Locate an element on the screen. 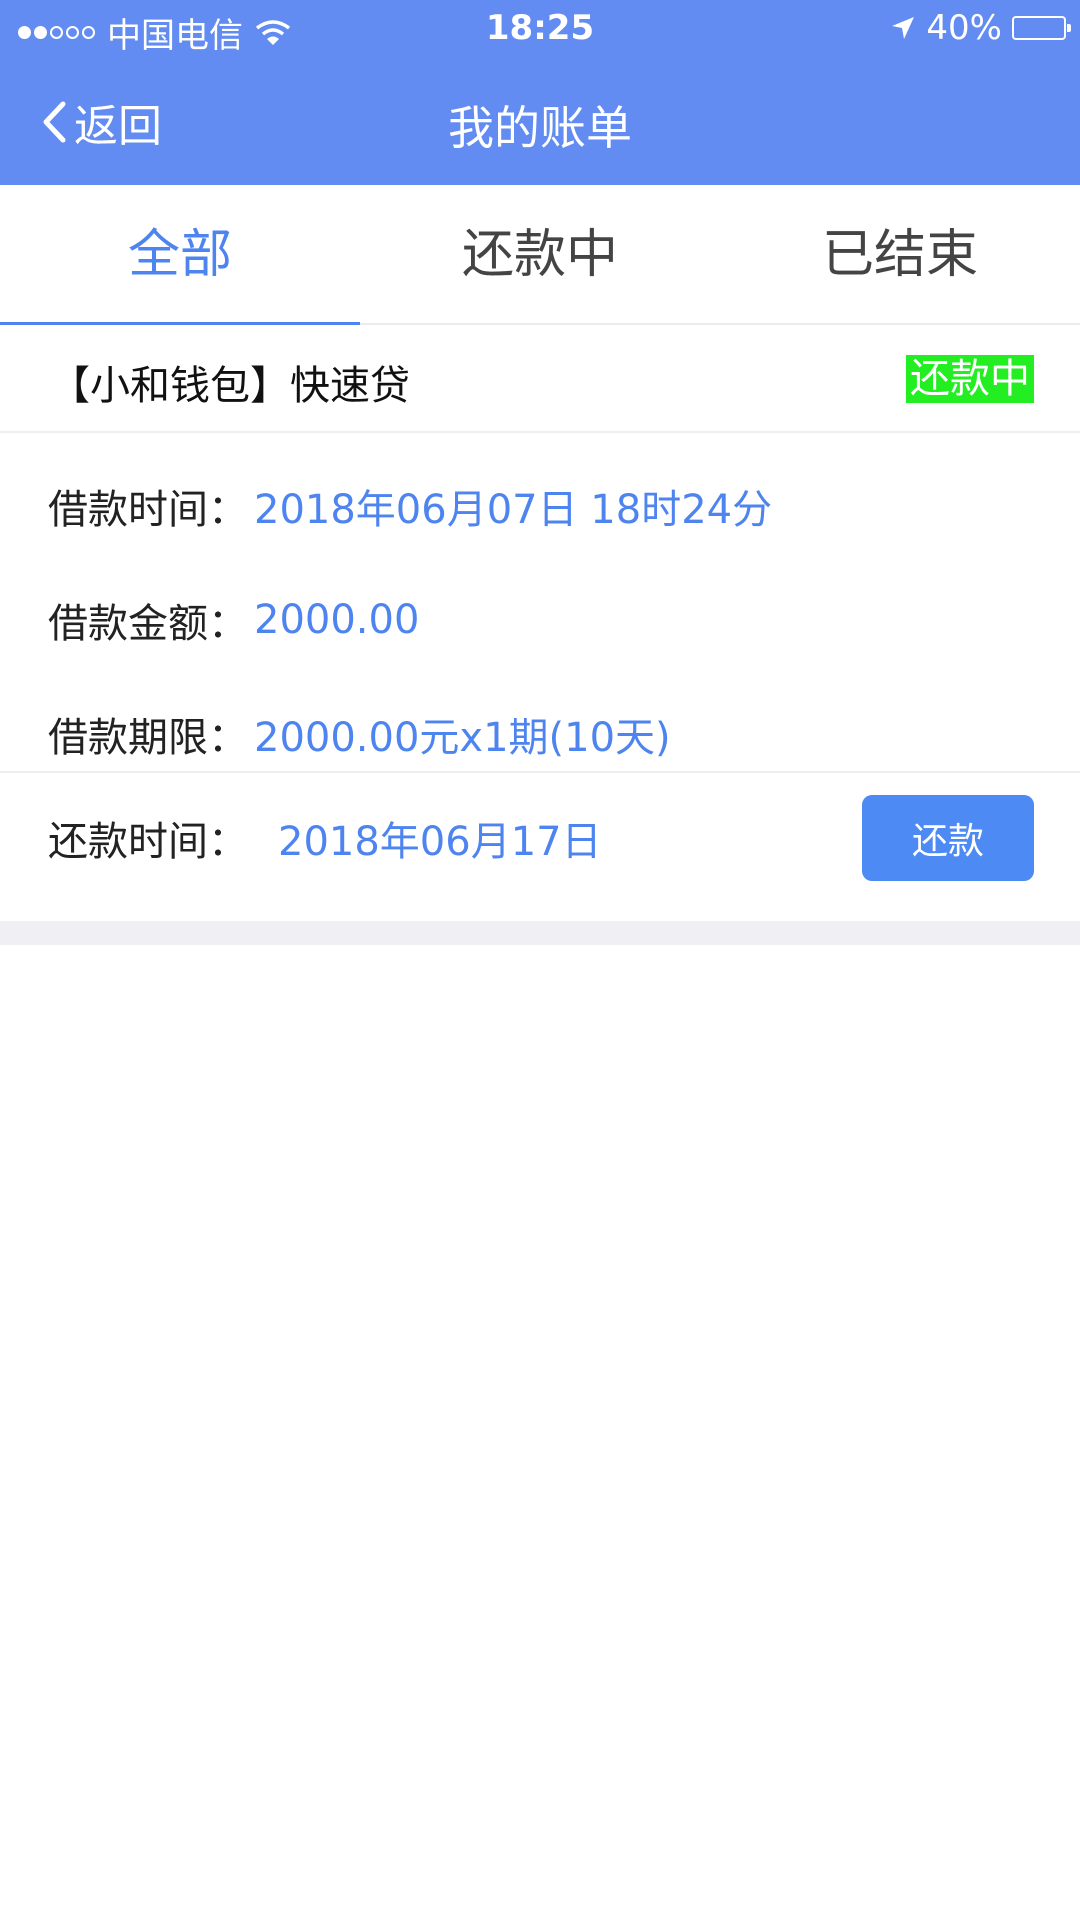 The height and width of the screenshot is (1920, 1080). repay-row: 还款时间： 2018年06月17日 还款 is located at coordinates (540, 838).